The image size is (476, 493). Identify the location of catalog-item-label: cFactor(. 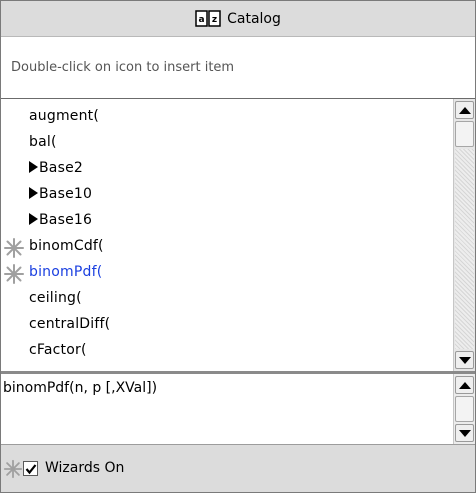
(58, 350).